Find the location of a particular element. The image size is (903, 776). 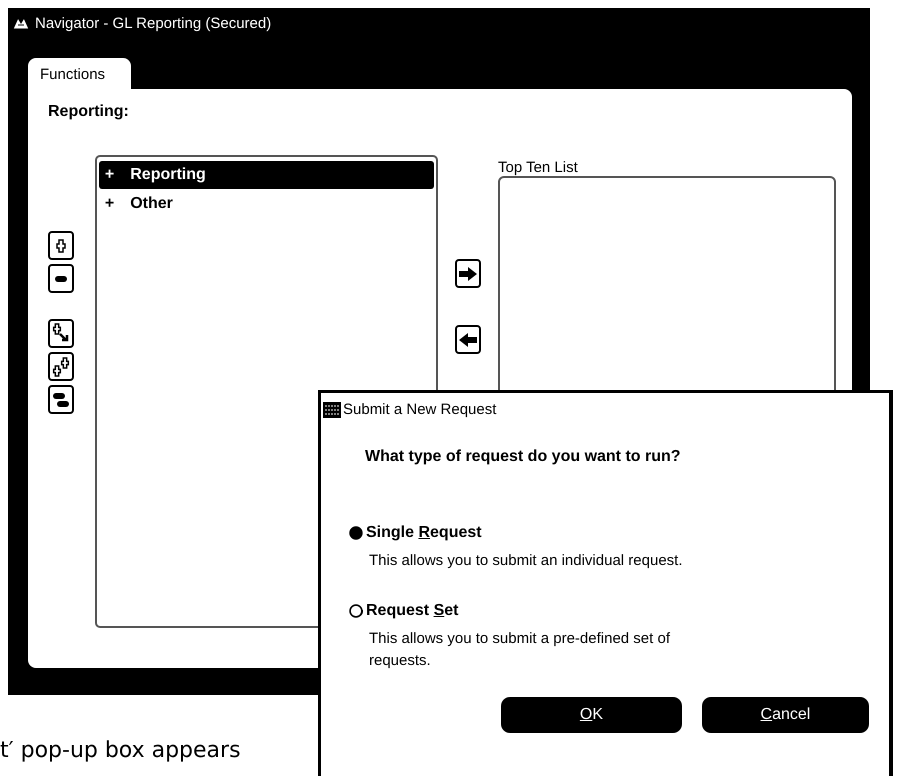

caption: t′ pop-up box appears is located at coordinates (120, 750).